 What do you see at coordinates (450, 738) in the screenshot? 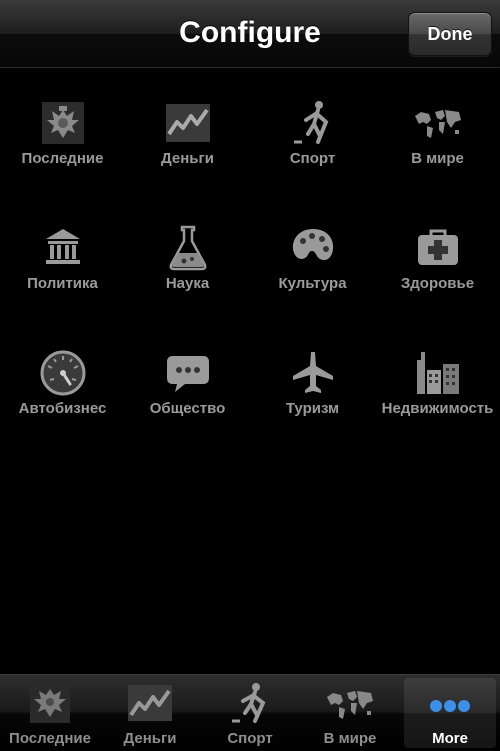
I see `tab-label: More` at bounding box center [450, 738].